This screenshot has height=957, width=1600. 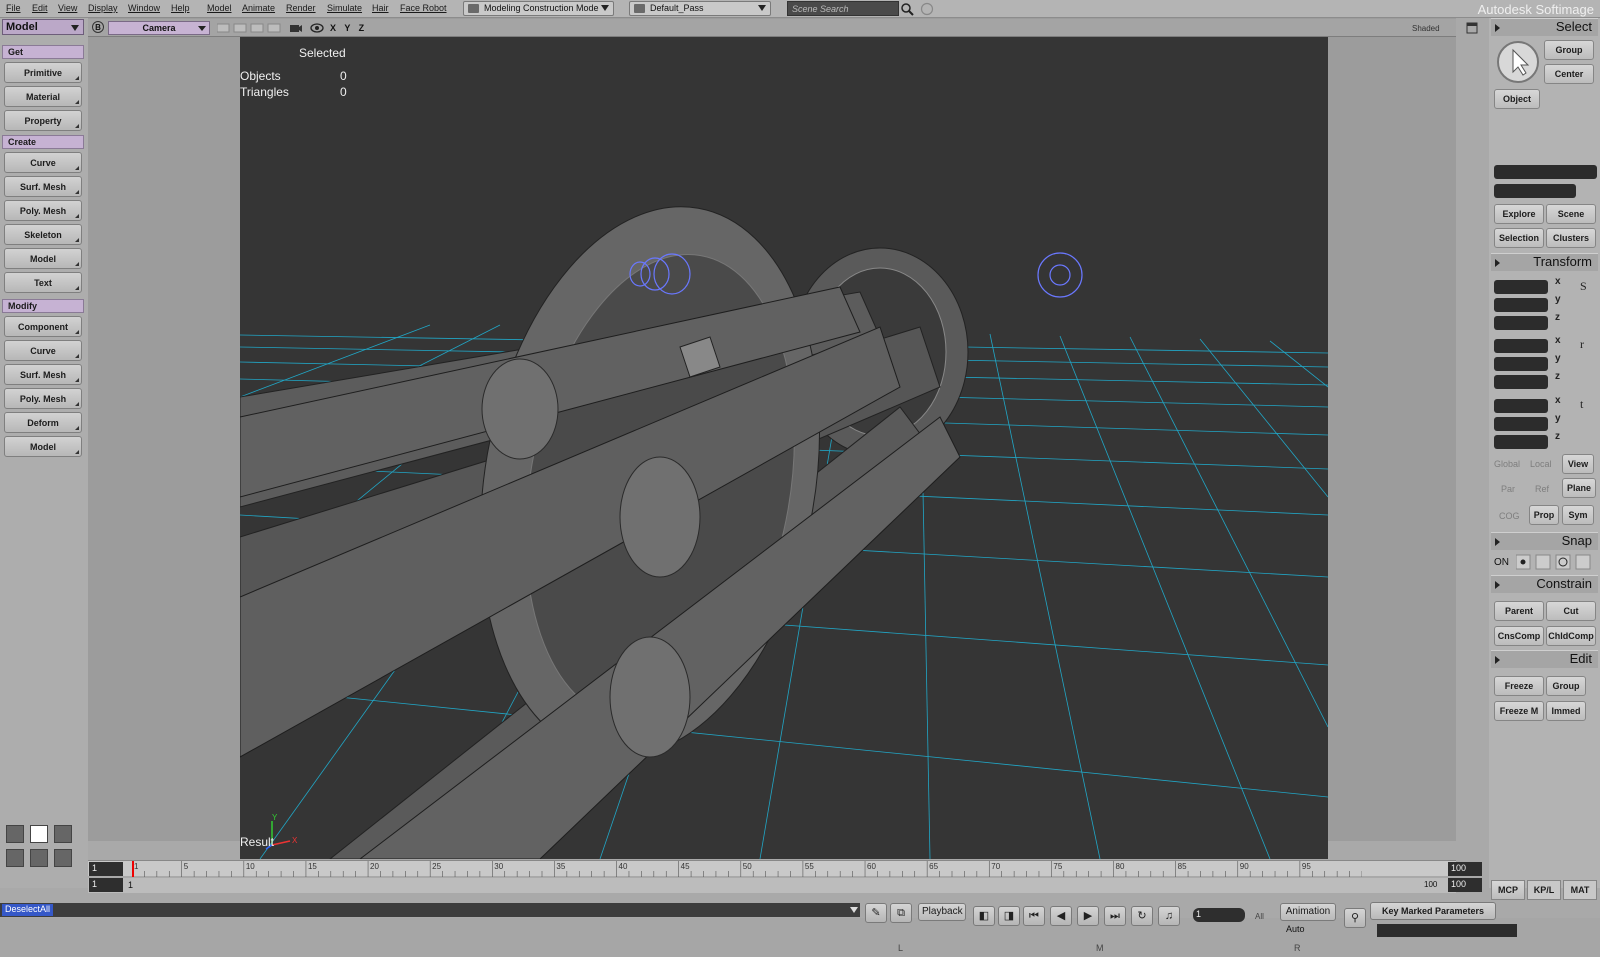 What do you see at coordinates (1009, 916) in the screenshot?
I see `next-key-icon: ◨` at bounding box center [1009, 916].